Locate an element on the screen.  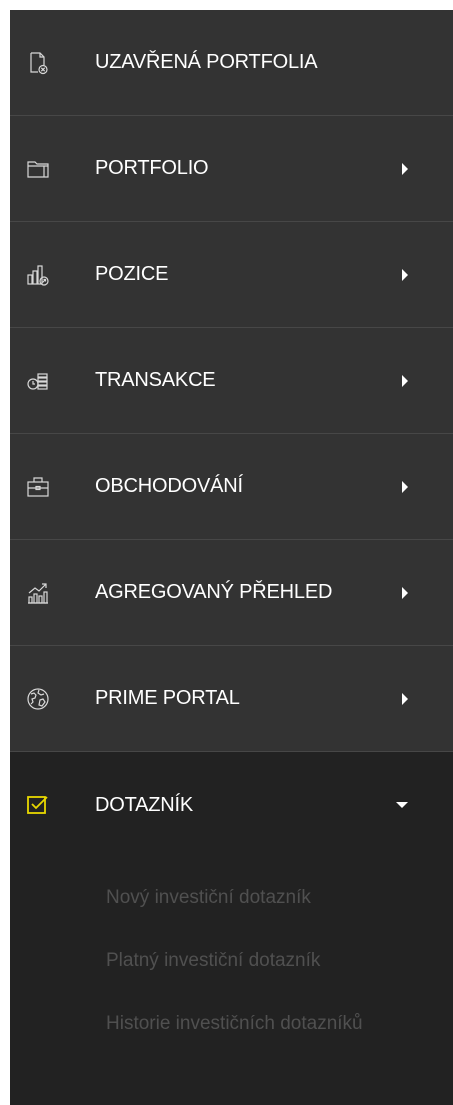
menu-item-label: PRIME PORTAL is located at coordinates (167, 698).